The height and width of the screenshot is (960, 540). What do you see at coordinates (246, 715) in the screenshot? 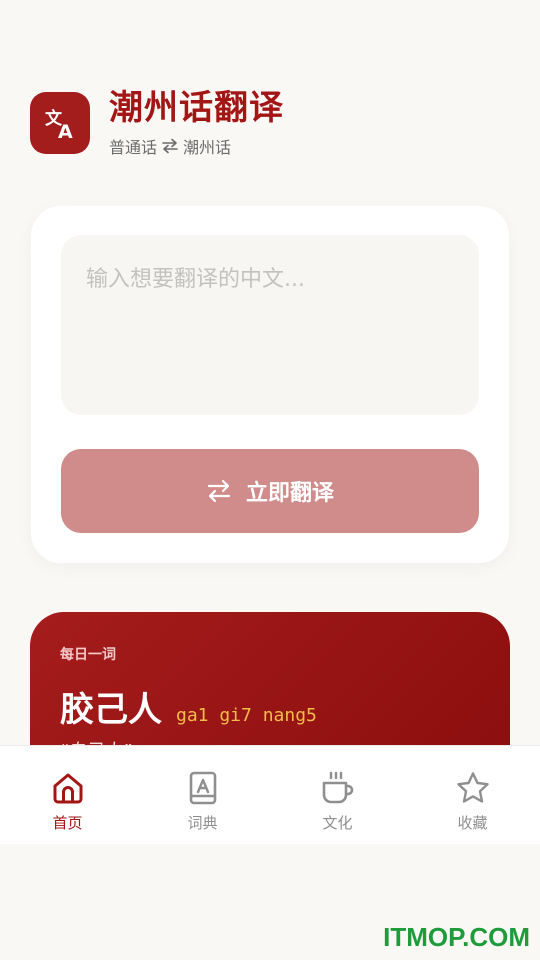
I see `daily-word-pinyin: ga1 gi7 nang5` at bounding box center [246, 715].